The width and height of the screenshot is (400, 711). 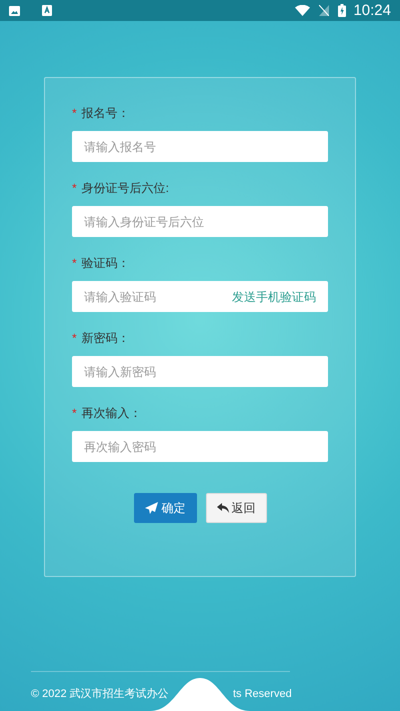 What do you see at coordinates (106, 263) in the screenshot?
I see `field-label: 验证码：` at bounding box center [106, 263].